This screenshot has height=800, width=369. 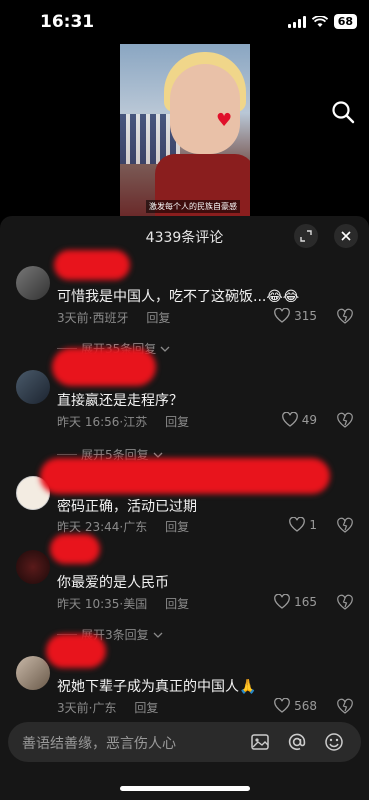 I want to click on like-button: 315, so click(x=295, y=315).